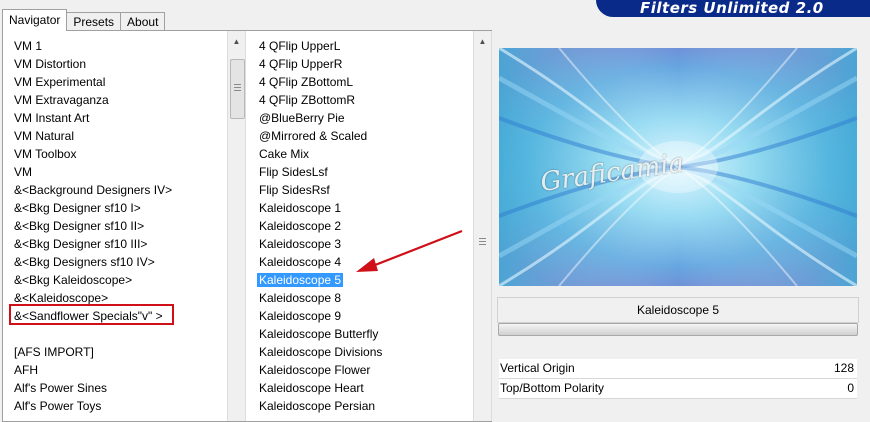 The image size is (870, 422). I want to click on category-item: VM, so click(117, 172).